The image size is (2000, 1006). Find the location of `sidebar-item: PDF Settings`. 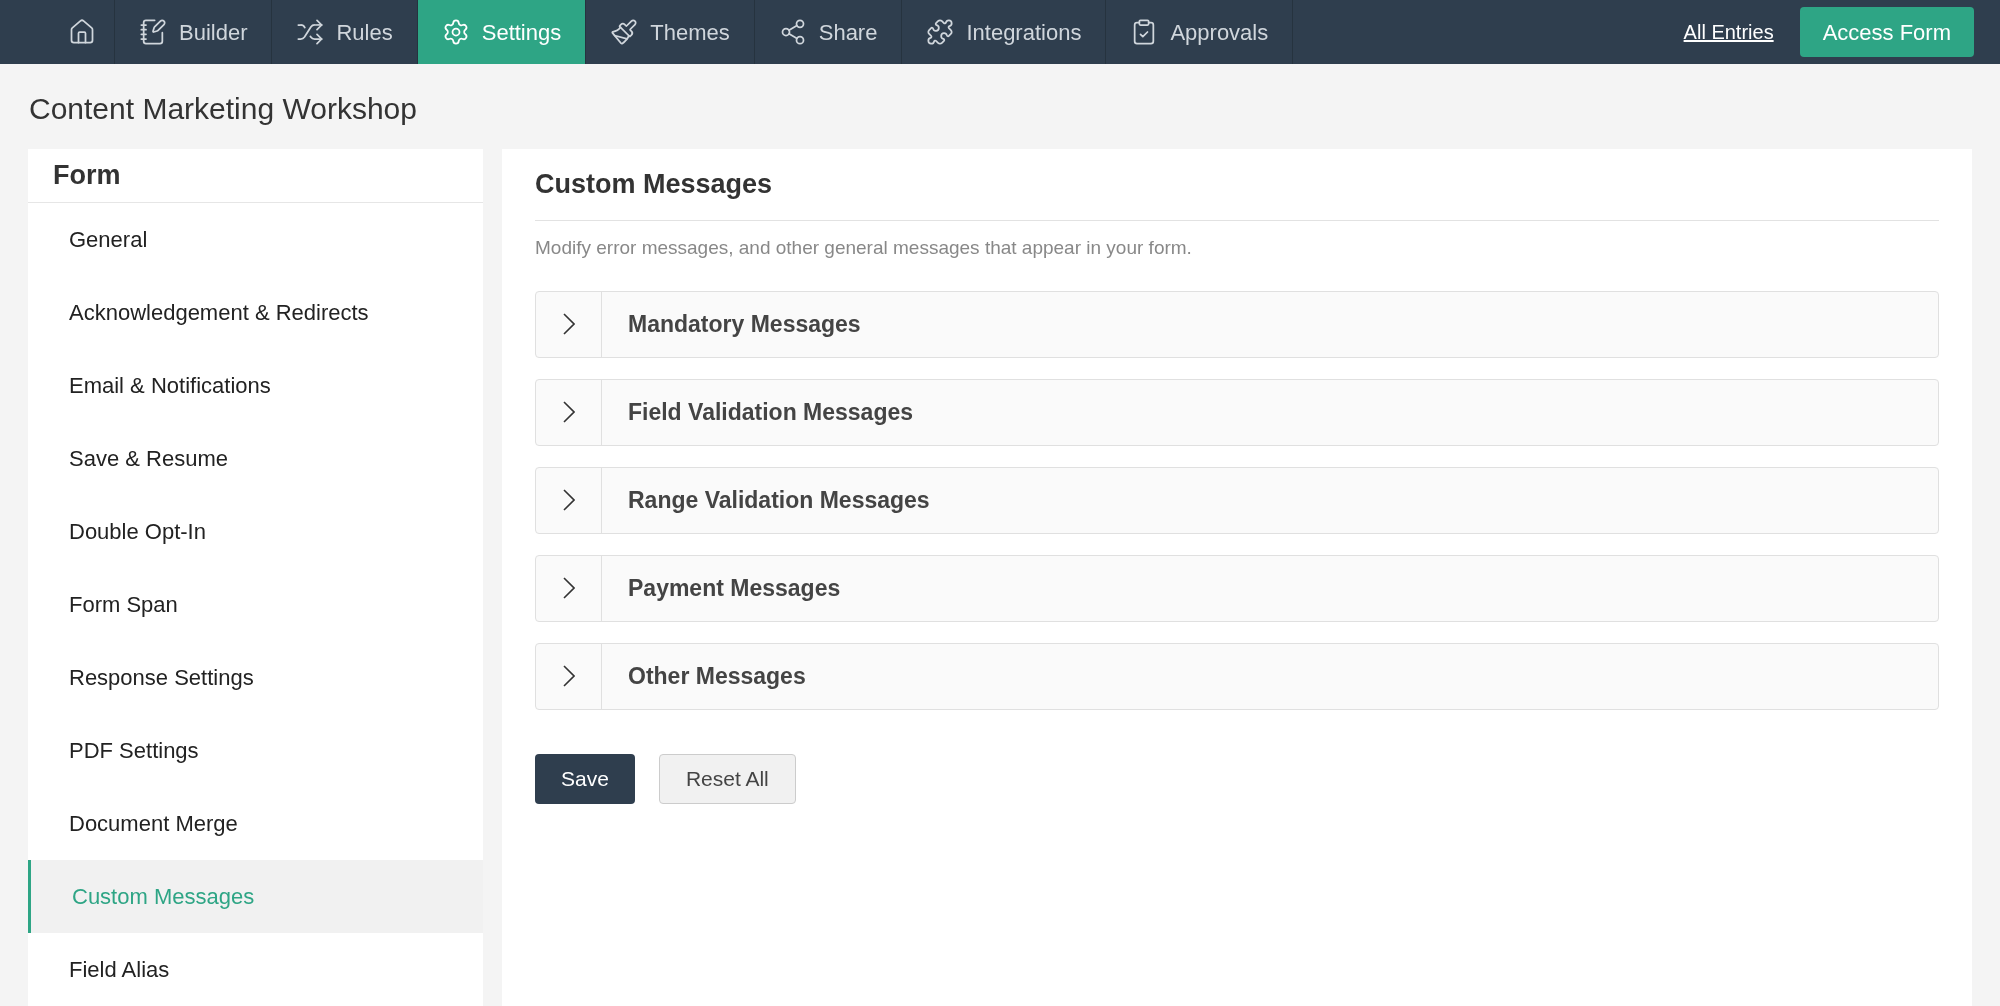

sidebar-item: PDF Settings is located at coordinates (255, 750).